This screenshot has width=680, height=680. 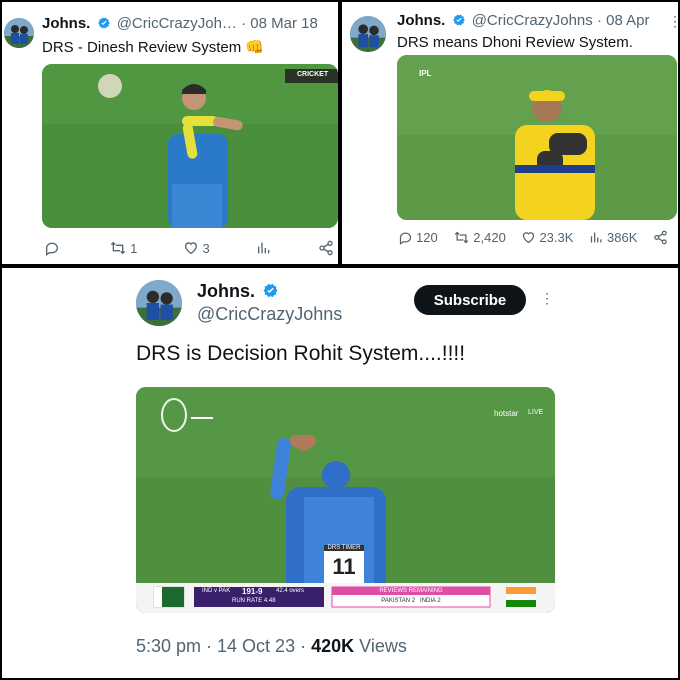 I want to click on retweet-button: 2,420, so click(x=479, y=237).